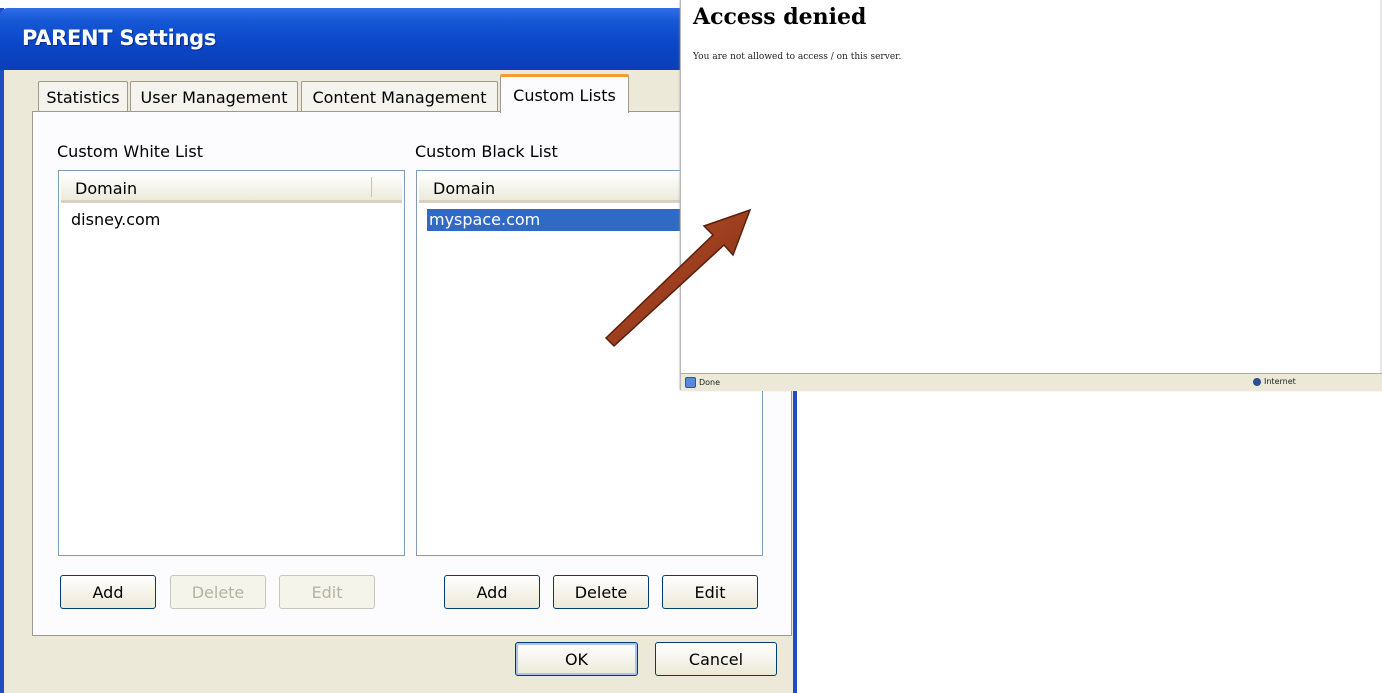 The height and width of the screenshot is (693, 1382). I want to click on white-list-header: Domain, so click(231, 188).